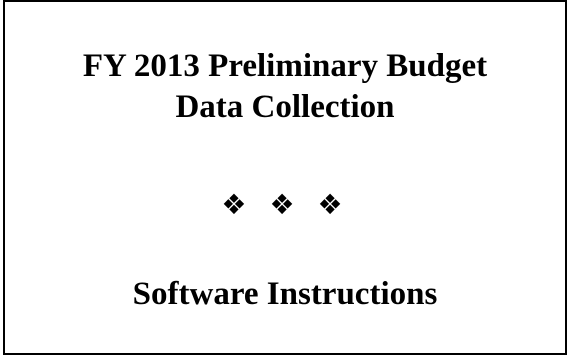  I want to click on subtitle: Software Instructions, so click(285, 294).